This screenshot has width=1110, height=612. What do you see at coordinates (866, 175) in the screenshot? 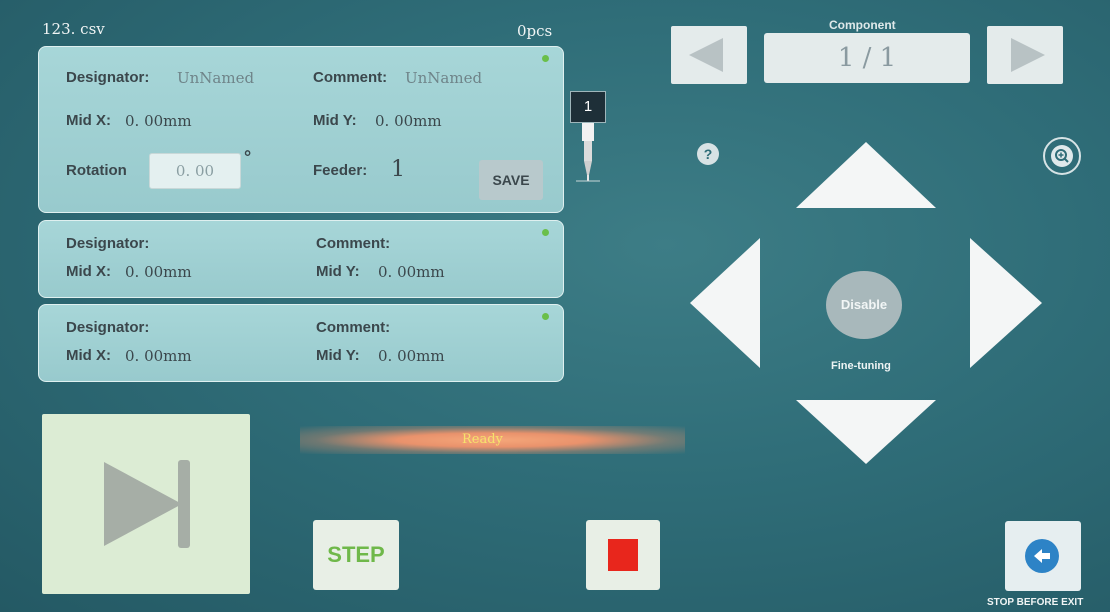
I see `arrow-up-icon` at bounding box center [866, 175].